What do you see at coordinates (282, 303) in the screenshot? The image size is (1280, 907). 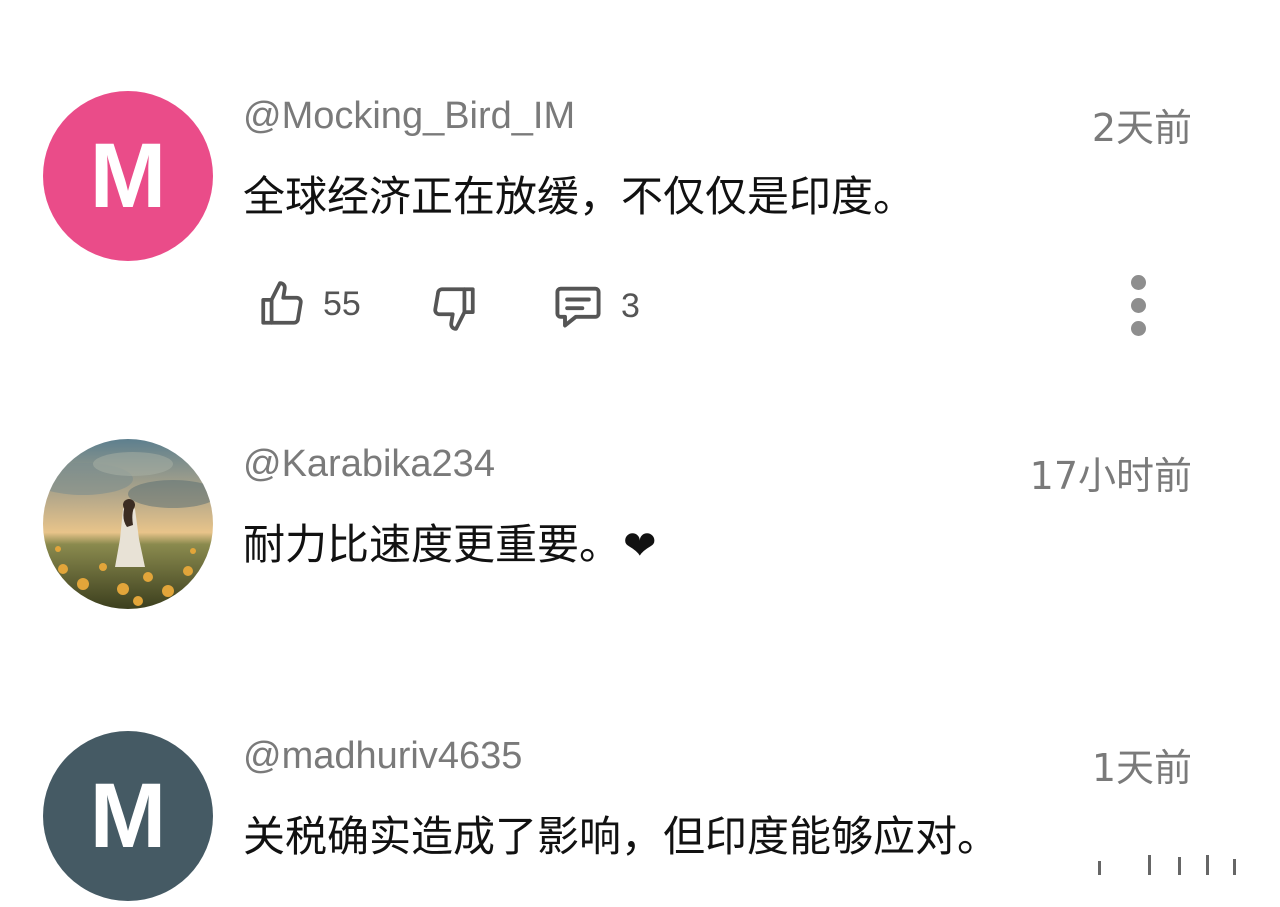 I see `thumbs-up-icon` at bounding box center [282, 303].